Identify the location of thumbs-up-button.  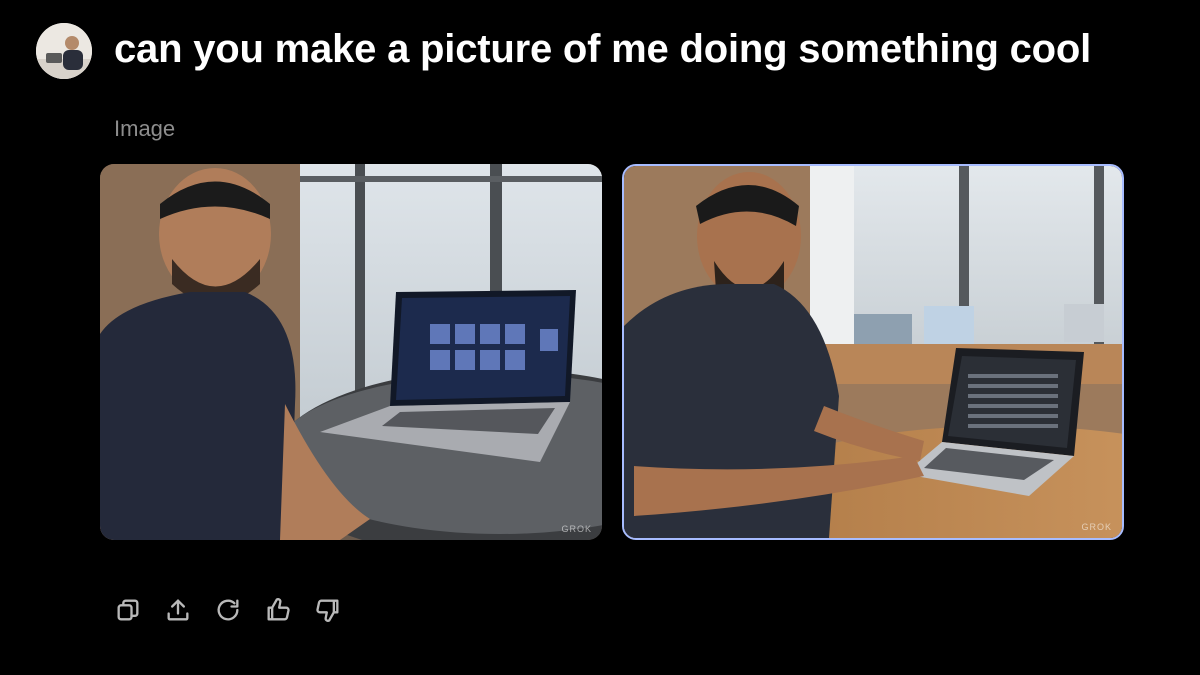
(278, 610).